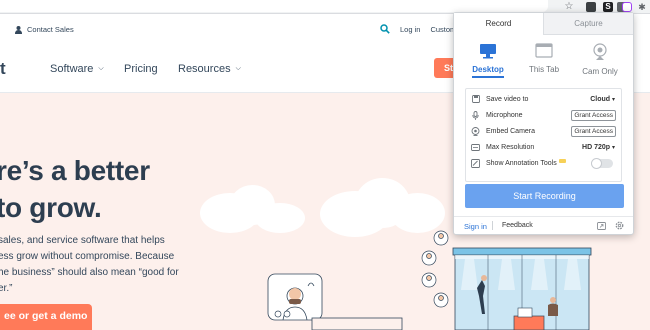 Image resolution: width=650 pixels, height=330 pixels. I want to click on get-demo-label: ee or get a demo, so click(46, 316).